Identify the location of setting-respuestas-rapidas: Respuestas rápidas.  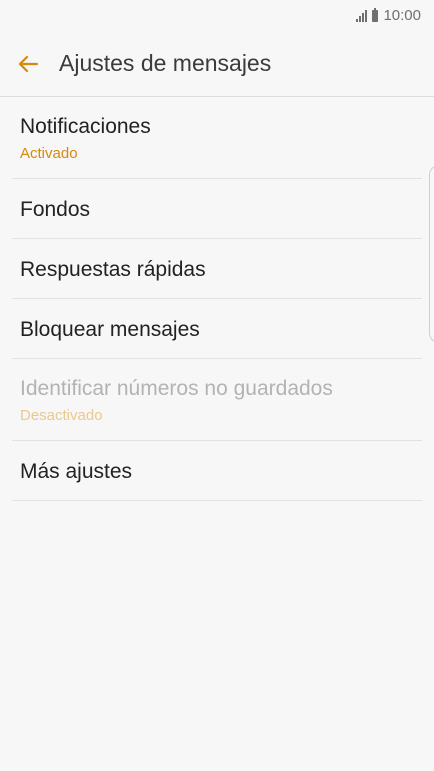
(217, 269).